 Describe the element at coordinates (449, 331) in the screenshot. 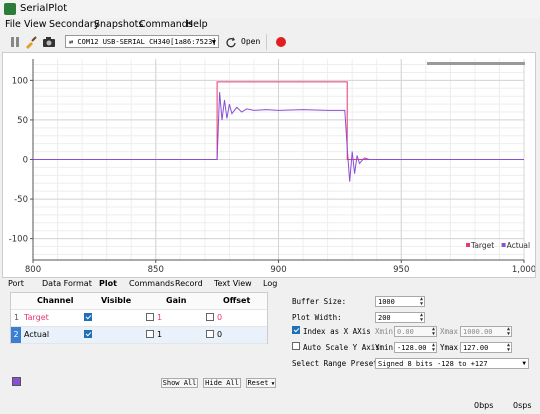

I see `xmax-label: Xmax` at that location.